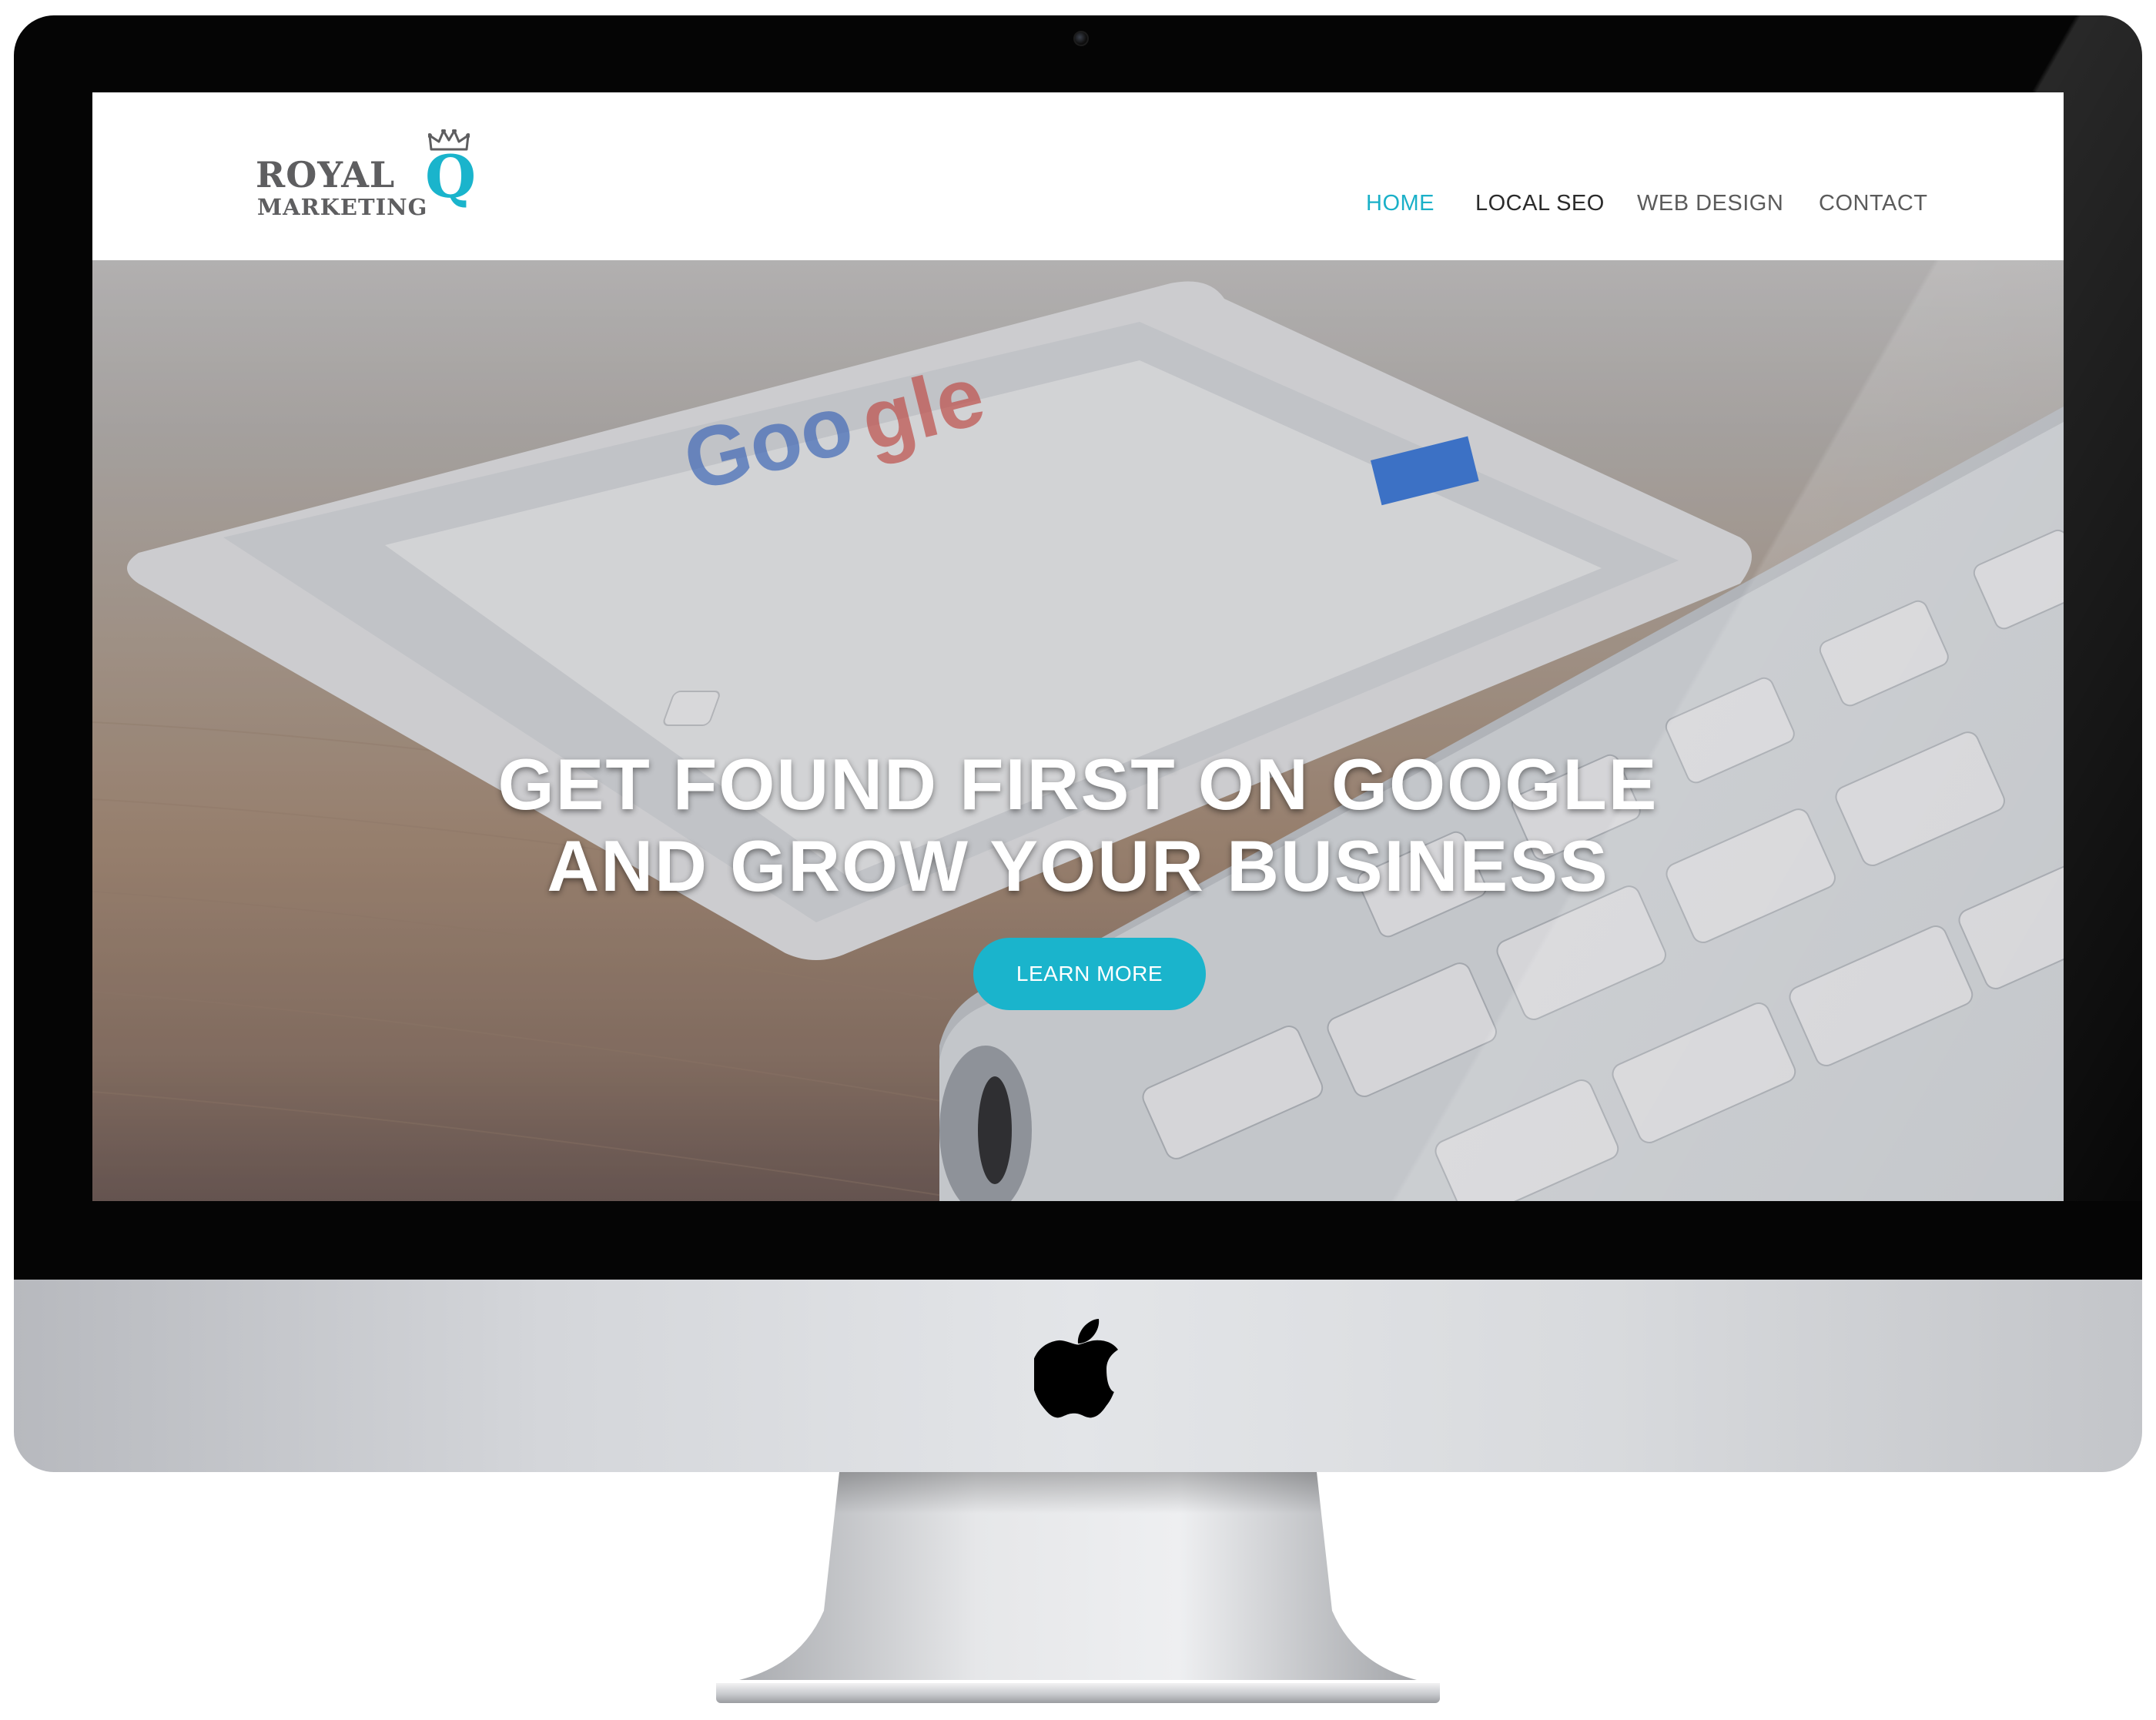 The height and width of the screenshot is (1720, 2156). What do you see at coordinates (1078, 206) in the screenshot?
I see `main-nav: HOME LOCAL SEO WEB DESIGN CONTACT` at bounding box center [1078, 206].